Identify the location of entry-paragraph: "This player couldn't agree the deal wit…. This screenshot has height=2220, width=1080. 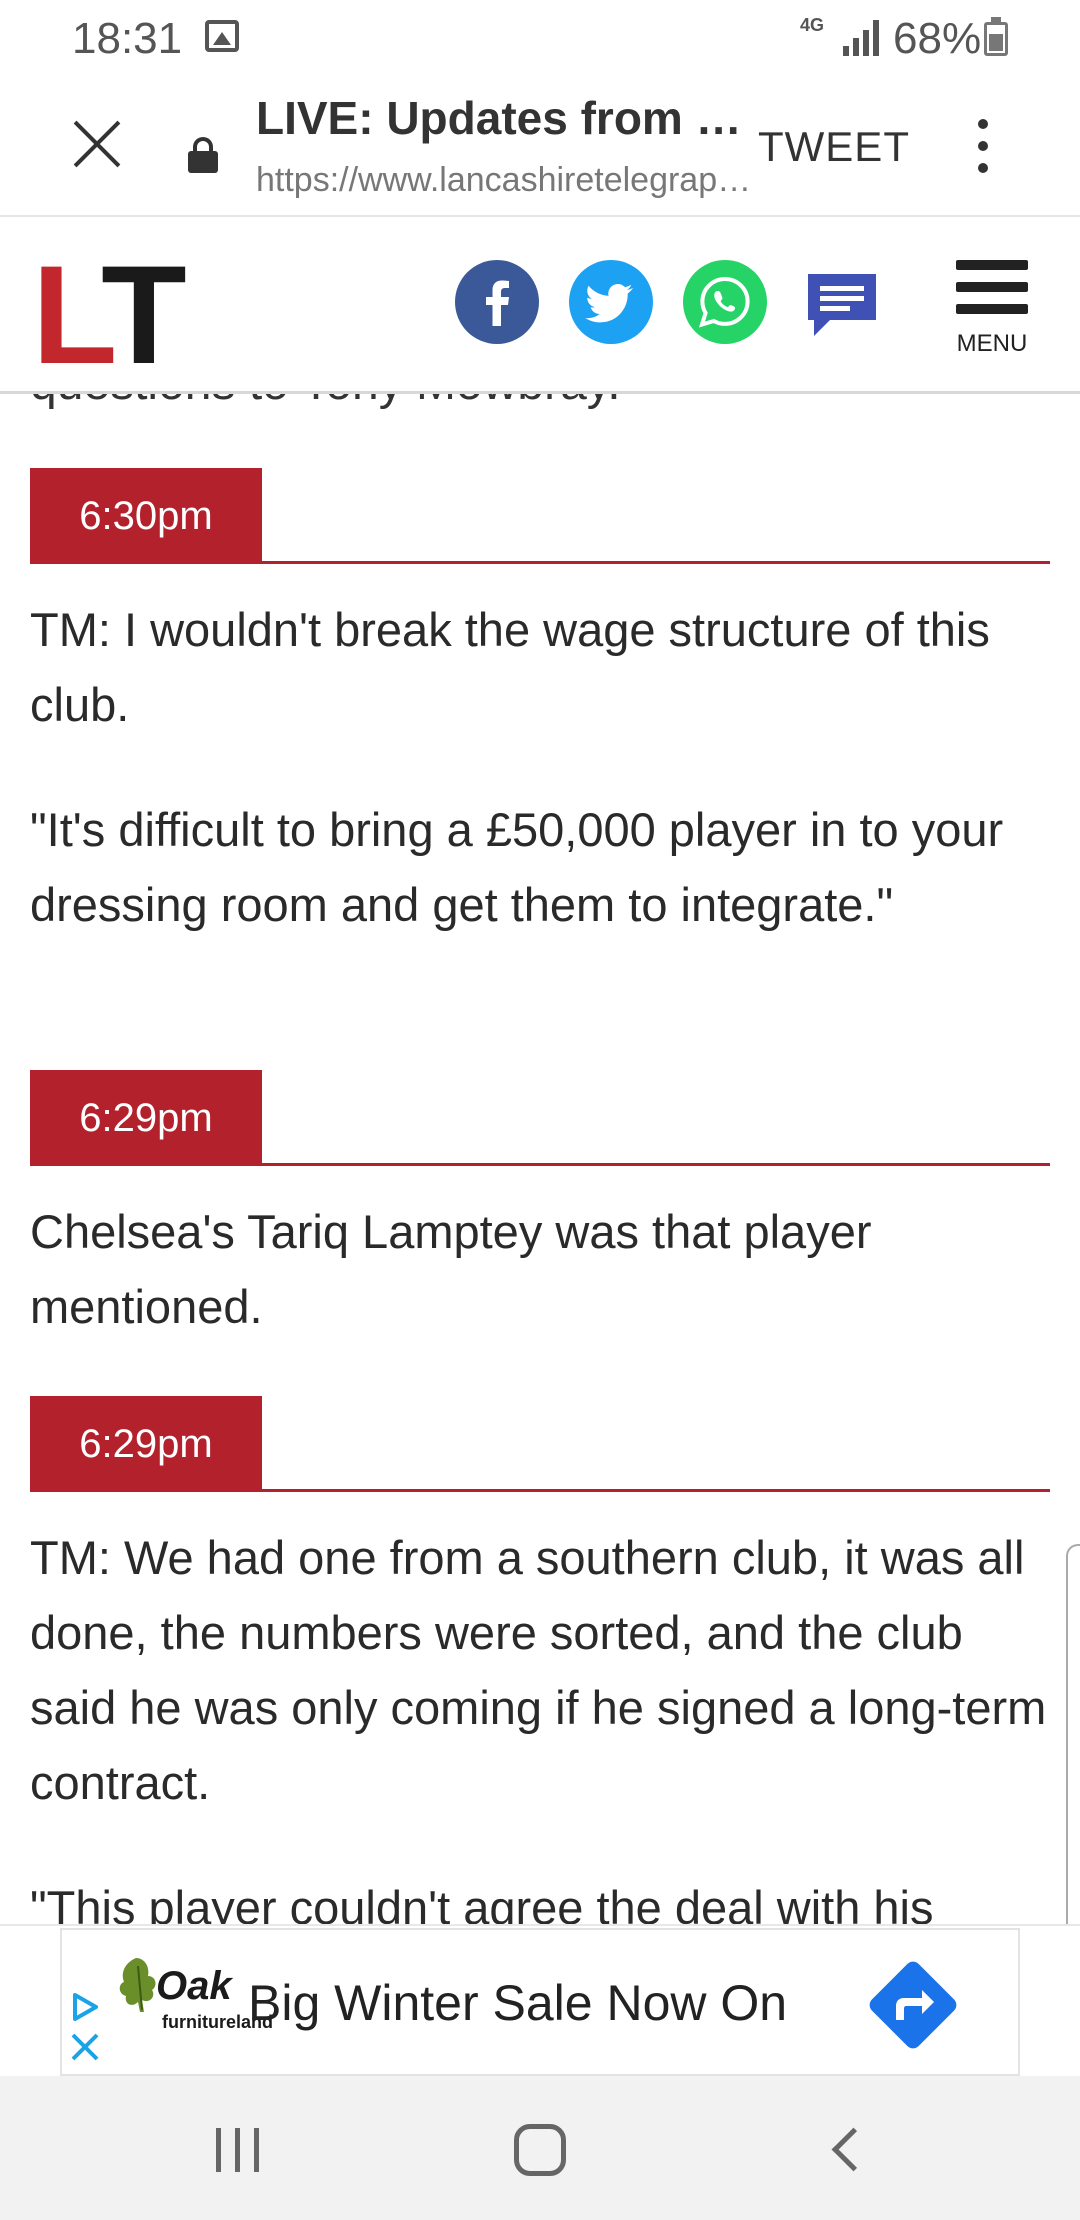
(482, 1902).